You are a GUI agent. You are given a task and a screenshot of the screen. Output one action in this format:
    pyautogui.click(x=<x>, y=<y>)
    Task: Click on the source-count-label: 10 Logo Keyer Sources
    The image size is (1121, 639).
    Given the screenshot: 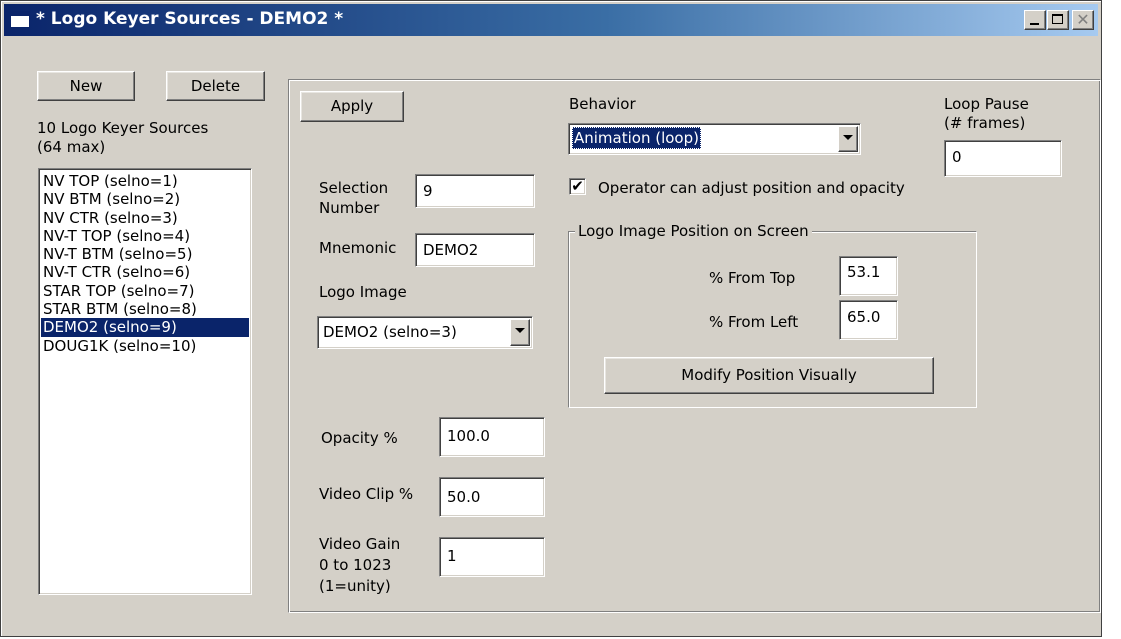 What is the action you would take?
    pyautogui.click(x=123, y=128)
    